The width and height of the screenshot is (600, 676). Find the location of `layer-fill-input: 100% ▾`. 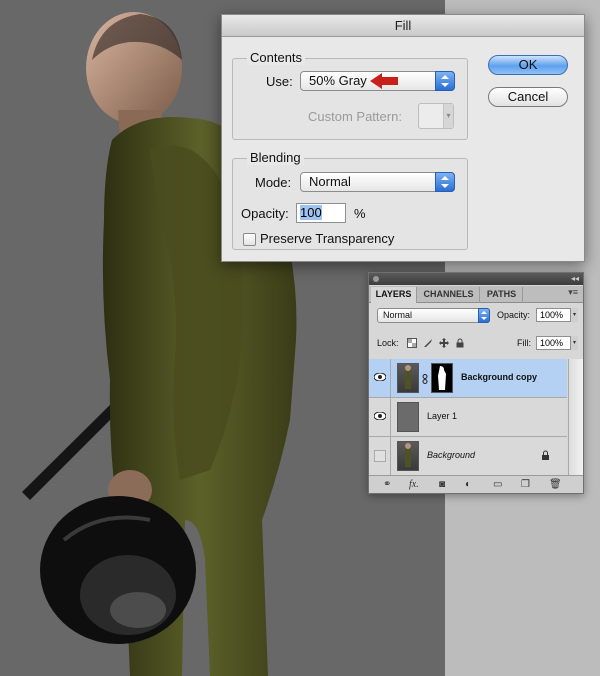

layer-fill-input: 100% ▾ is located at coordinates (557, 343).